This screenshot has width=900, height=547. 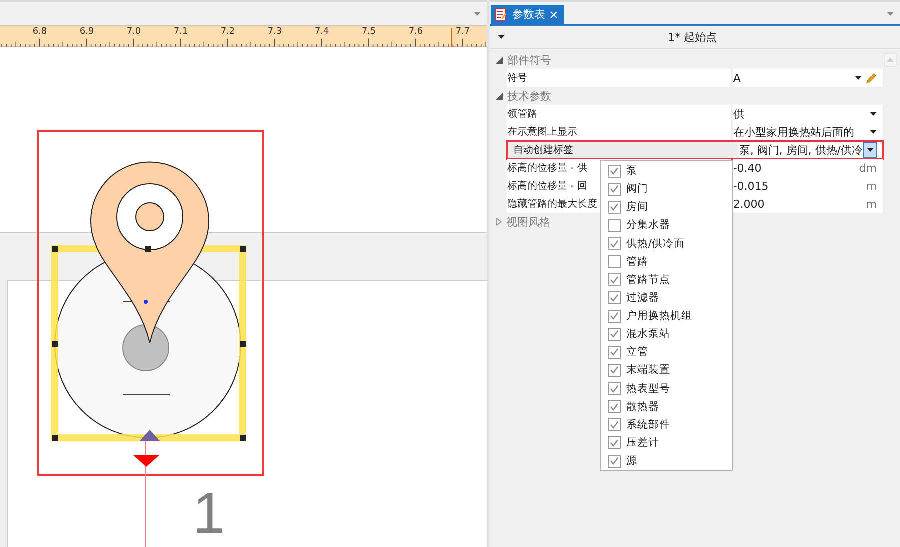 I want to click on symbol-drawing, so click(x=149, y=314).